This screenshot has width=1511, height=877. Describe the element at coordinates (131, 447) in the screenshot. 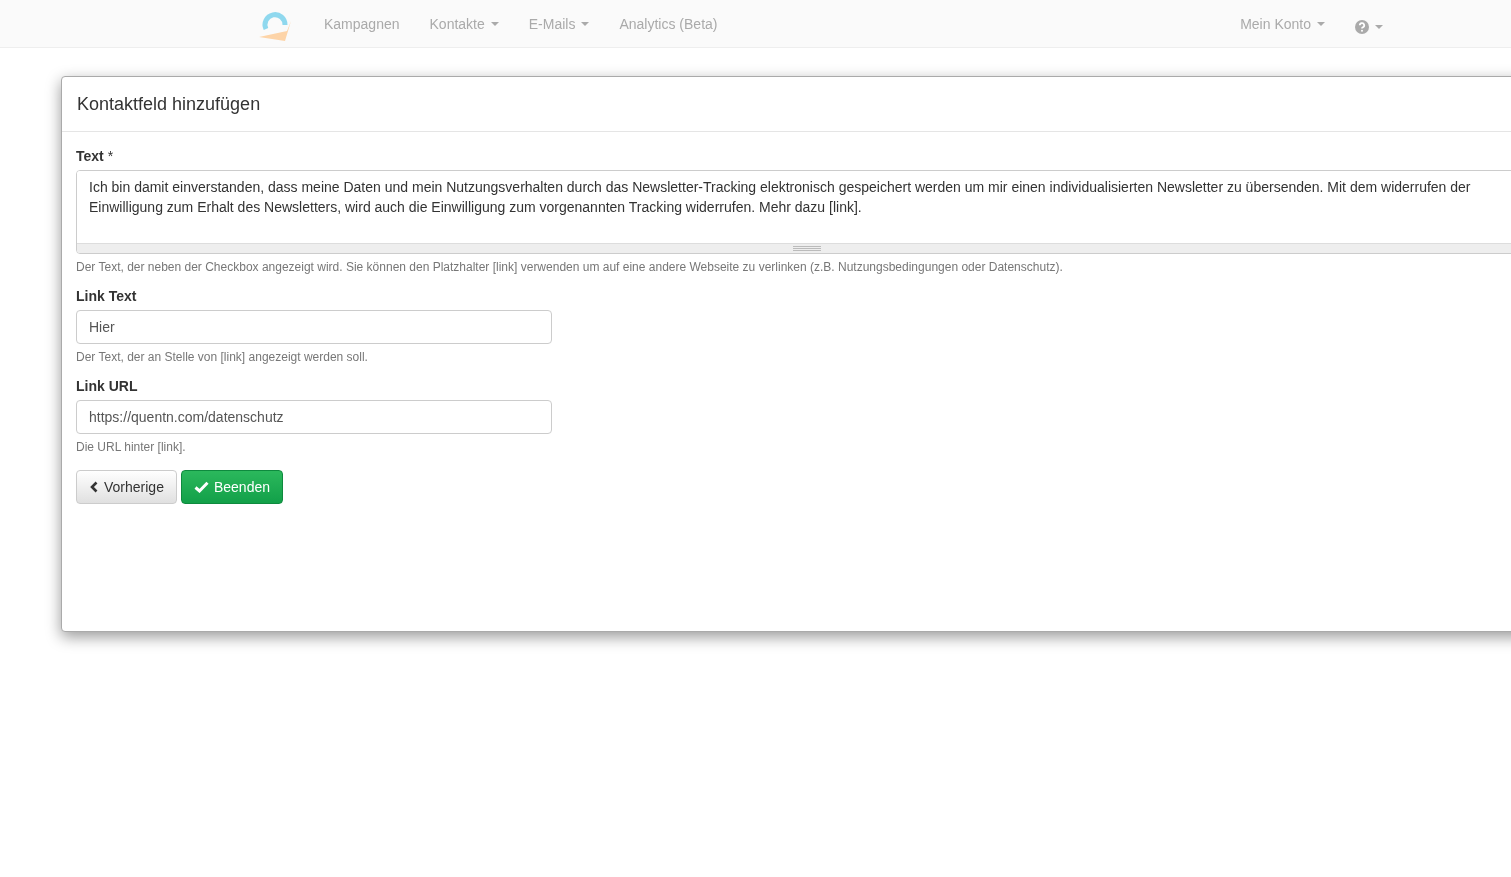

I see `help-text: Die URL hinter [link].` at that location.